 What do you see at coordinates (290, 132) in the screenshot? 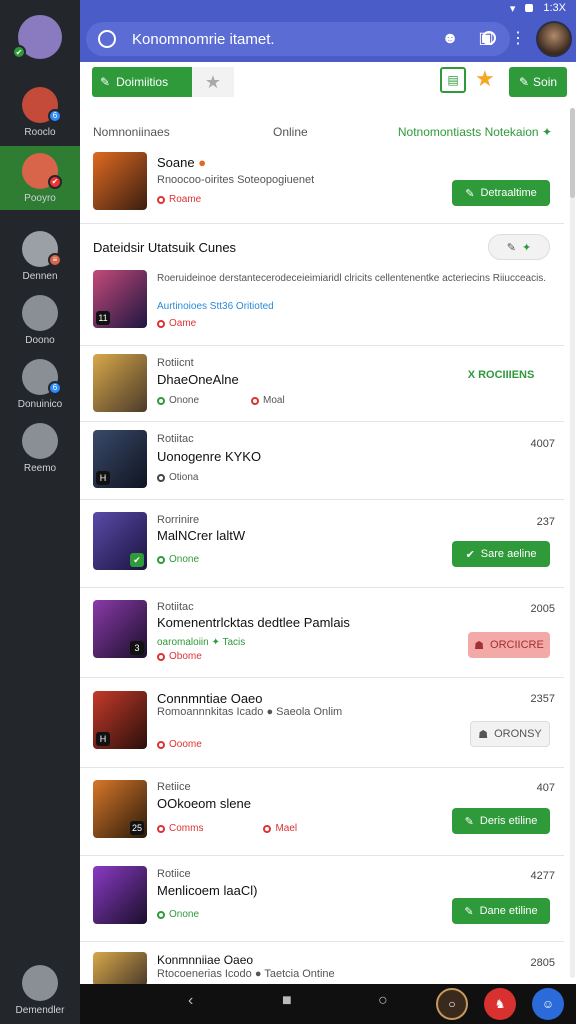
I see `header-col2: Online` at bounding box center [290, 132].